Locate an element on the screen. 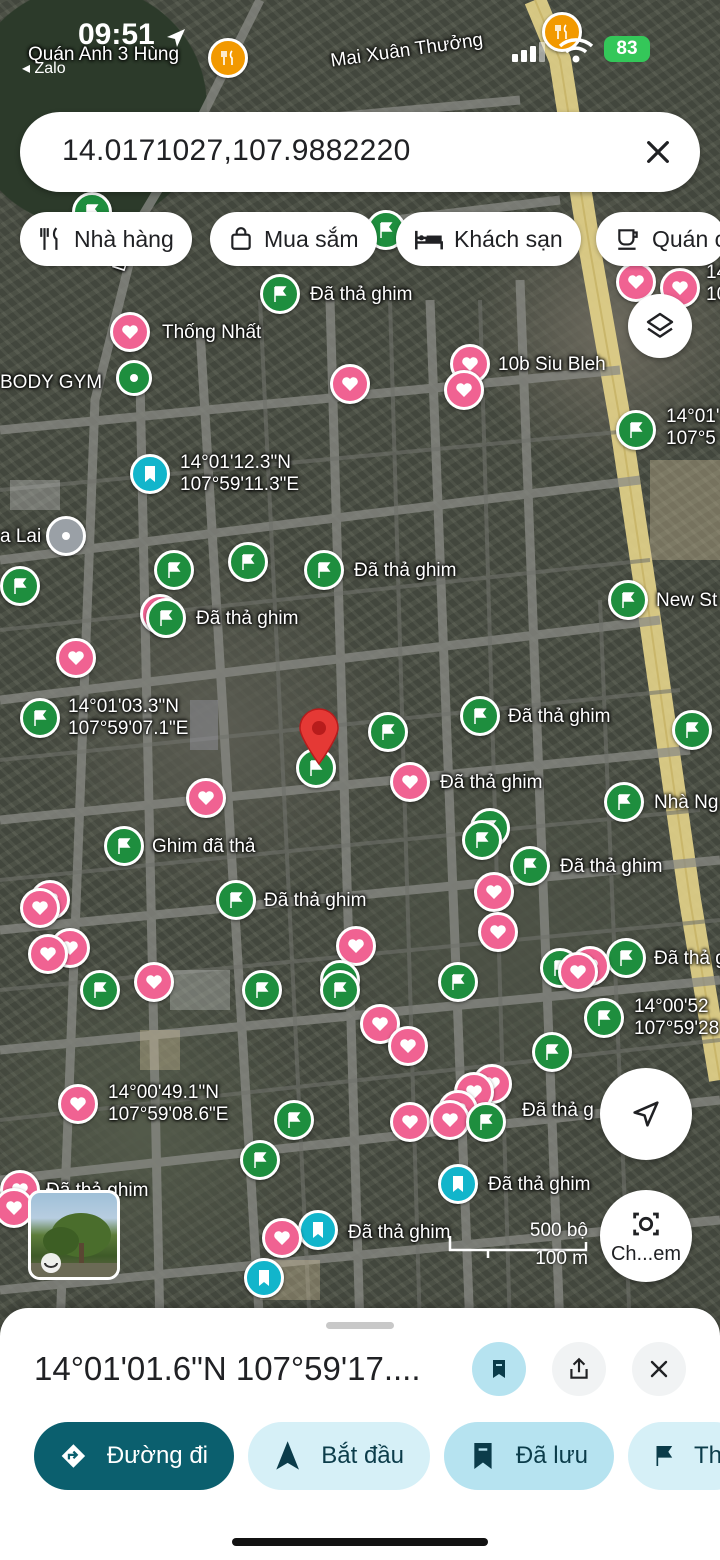 Image resolution: width=720 pixels, height=1560 pixels. search-bar: 14.0171027,107.9882220 is located at coordinates (360, 152).